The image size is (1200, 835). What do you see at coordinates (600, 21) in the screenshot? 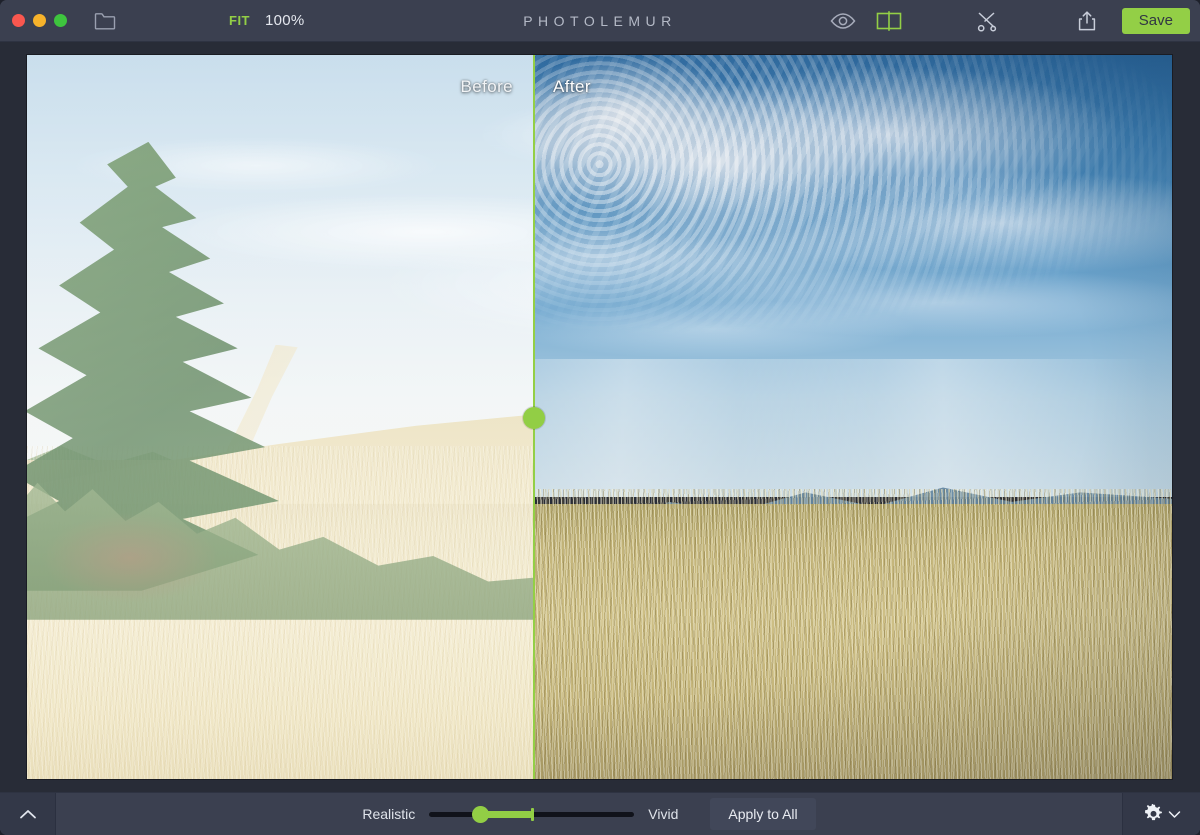
I see `title-bar: FIT 100% PHOTOLEMUR Save` at bounding box center [600, 21].